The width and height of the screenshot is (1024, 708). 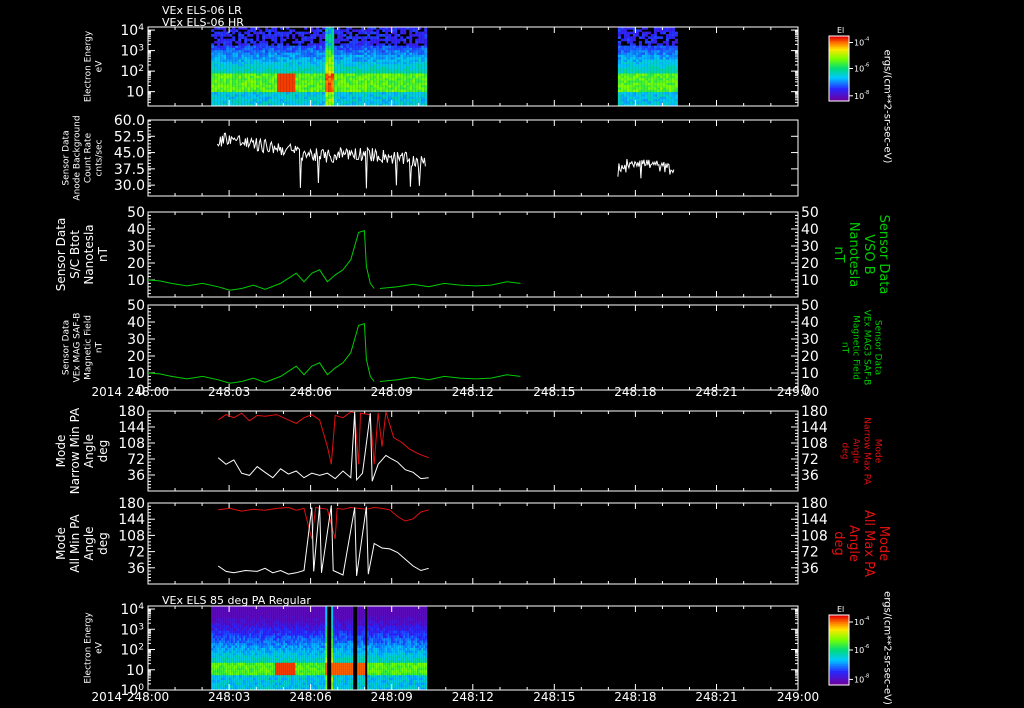 What do you see at coordinates (89, 66) in the screenshot?
I see `axis-label-line: Electron Energy` at bounding box center [89, 66].